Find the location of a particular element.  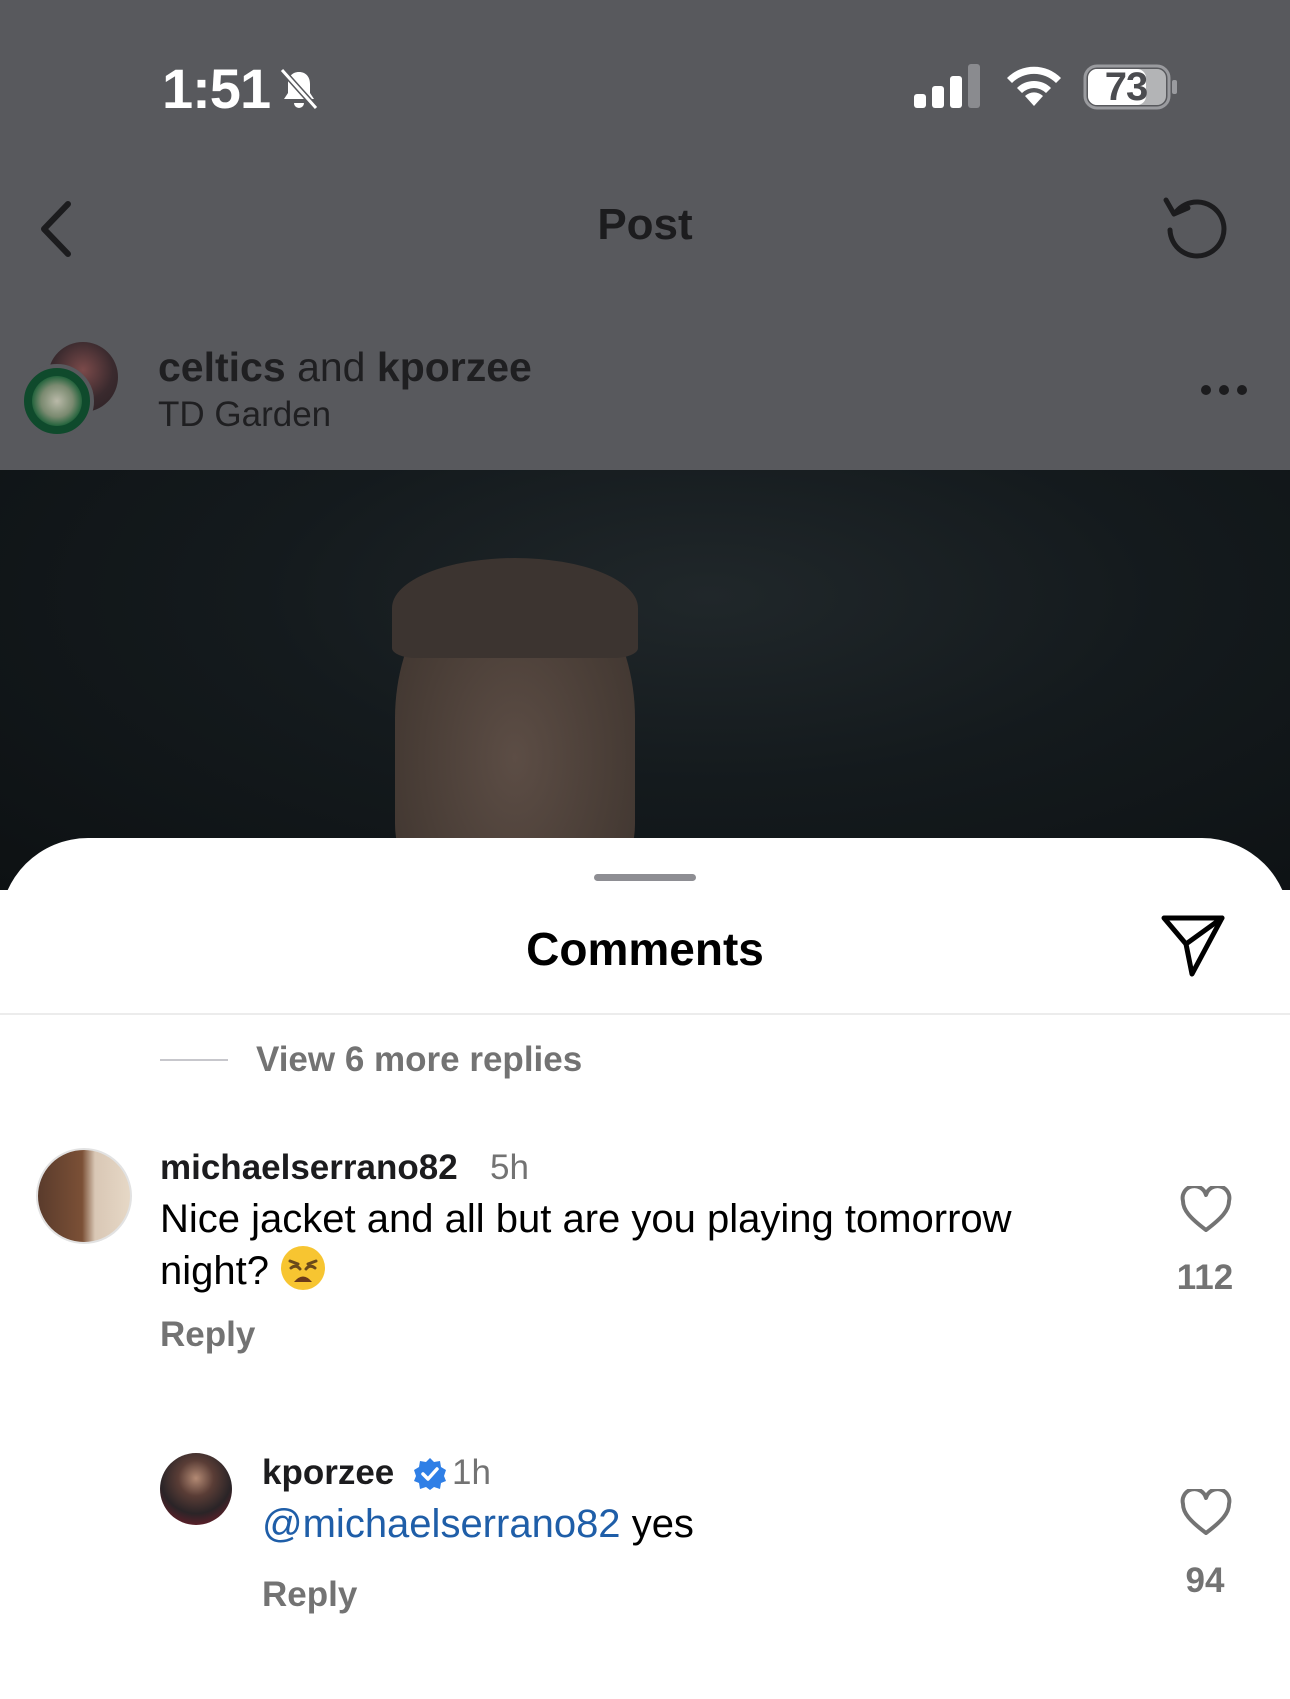

view-more-replies-label: View 6 more replies is located at coordinates (419, 1060).